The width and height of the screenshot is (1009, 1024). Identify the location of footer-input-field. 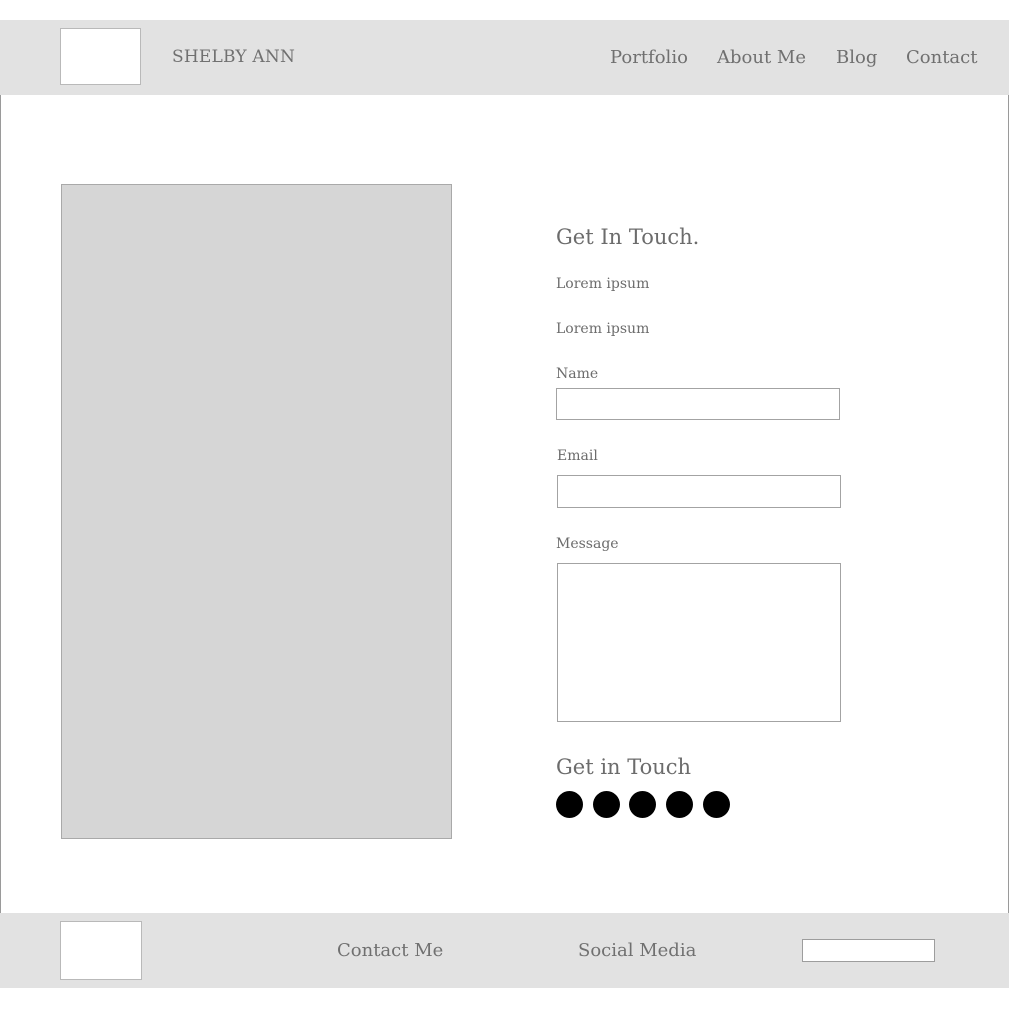
(868, 950).